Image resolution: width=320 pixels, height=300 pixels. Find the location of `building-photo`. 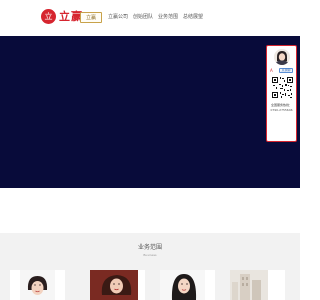

building-photo is located at coordinates (257, 285).